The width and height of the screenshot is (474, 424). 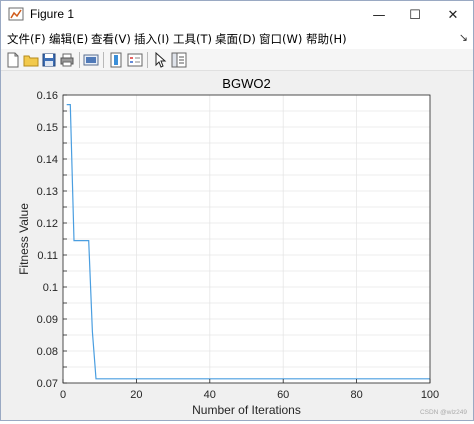 I want to click on close-icon: ✕, so click(x=453, y=15).